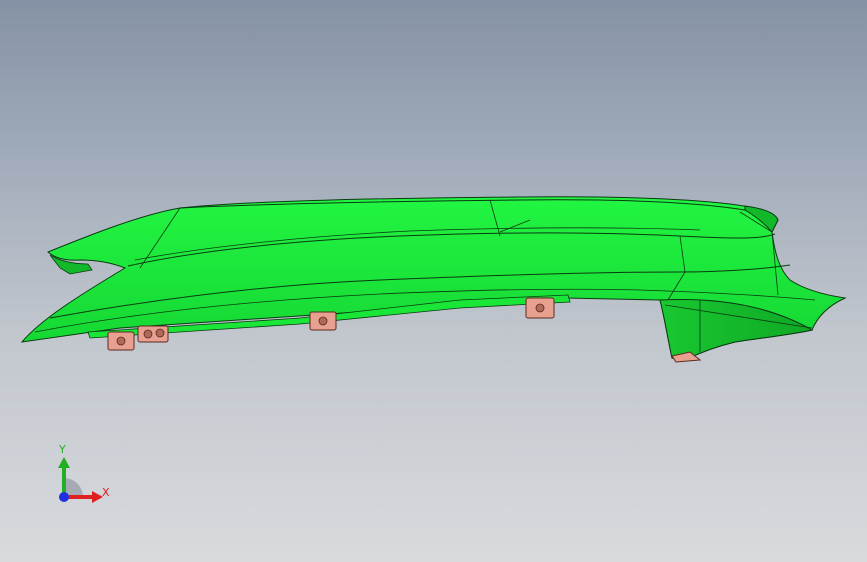 The image size is (867, 562). Describe the element at coordinates (106, 492) in the screenshot. I see `x-axis-label: X` at that location.